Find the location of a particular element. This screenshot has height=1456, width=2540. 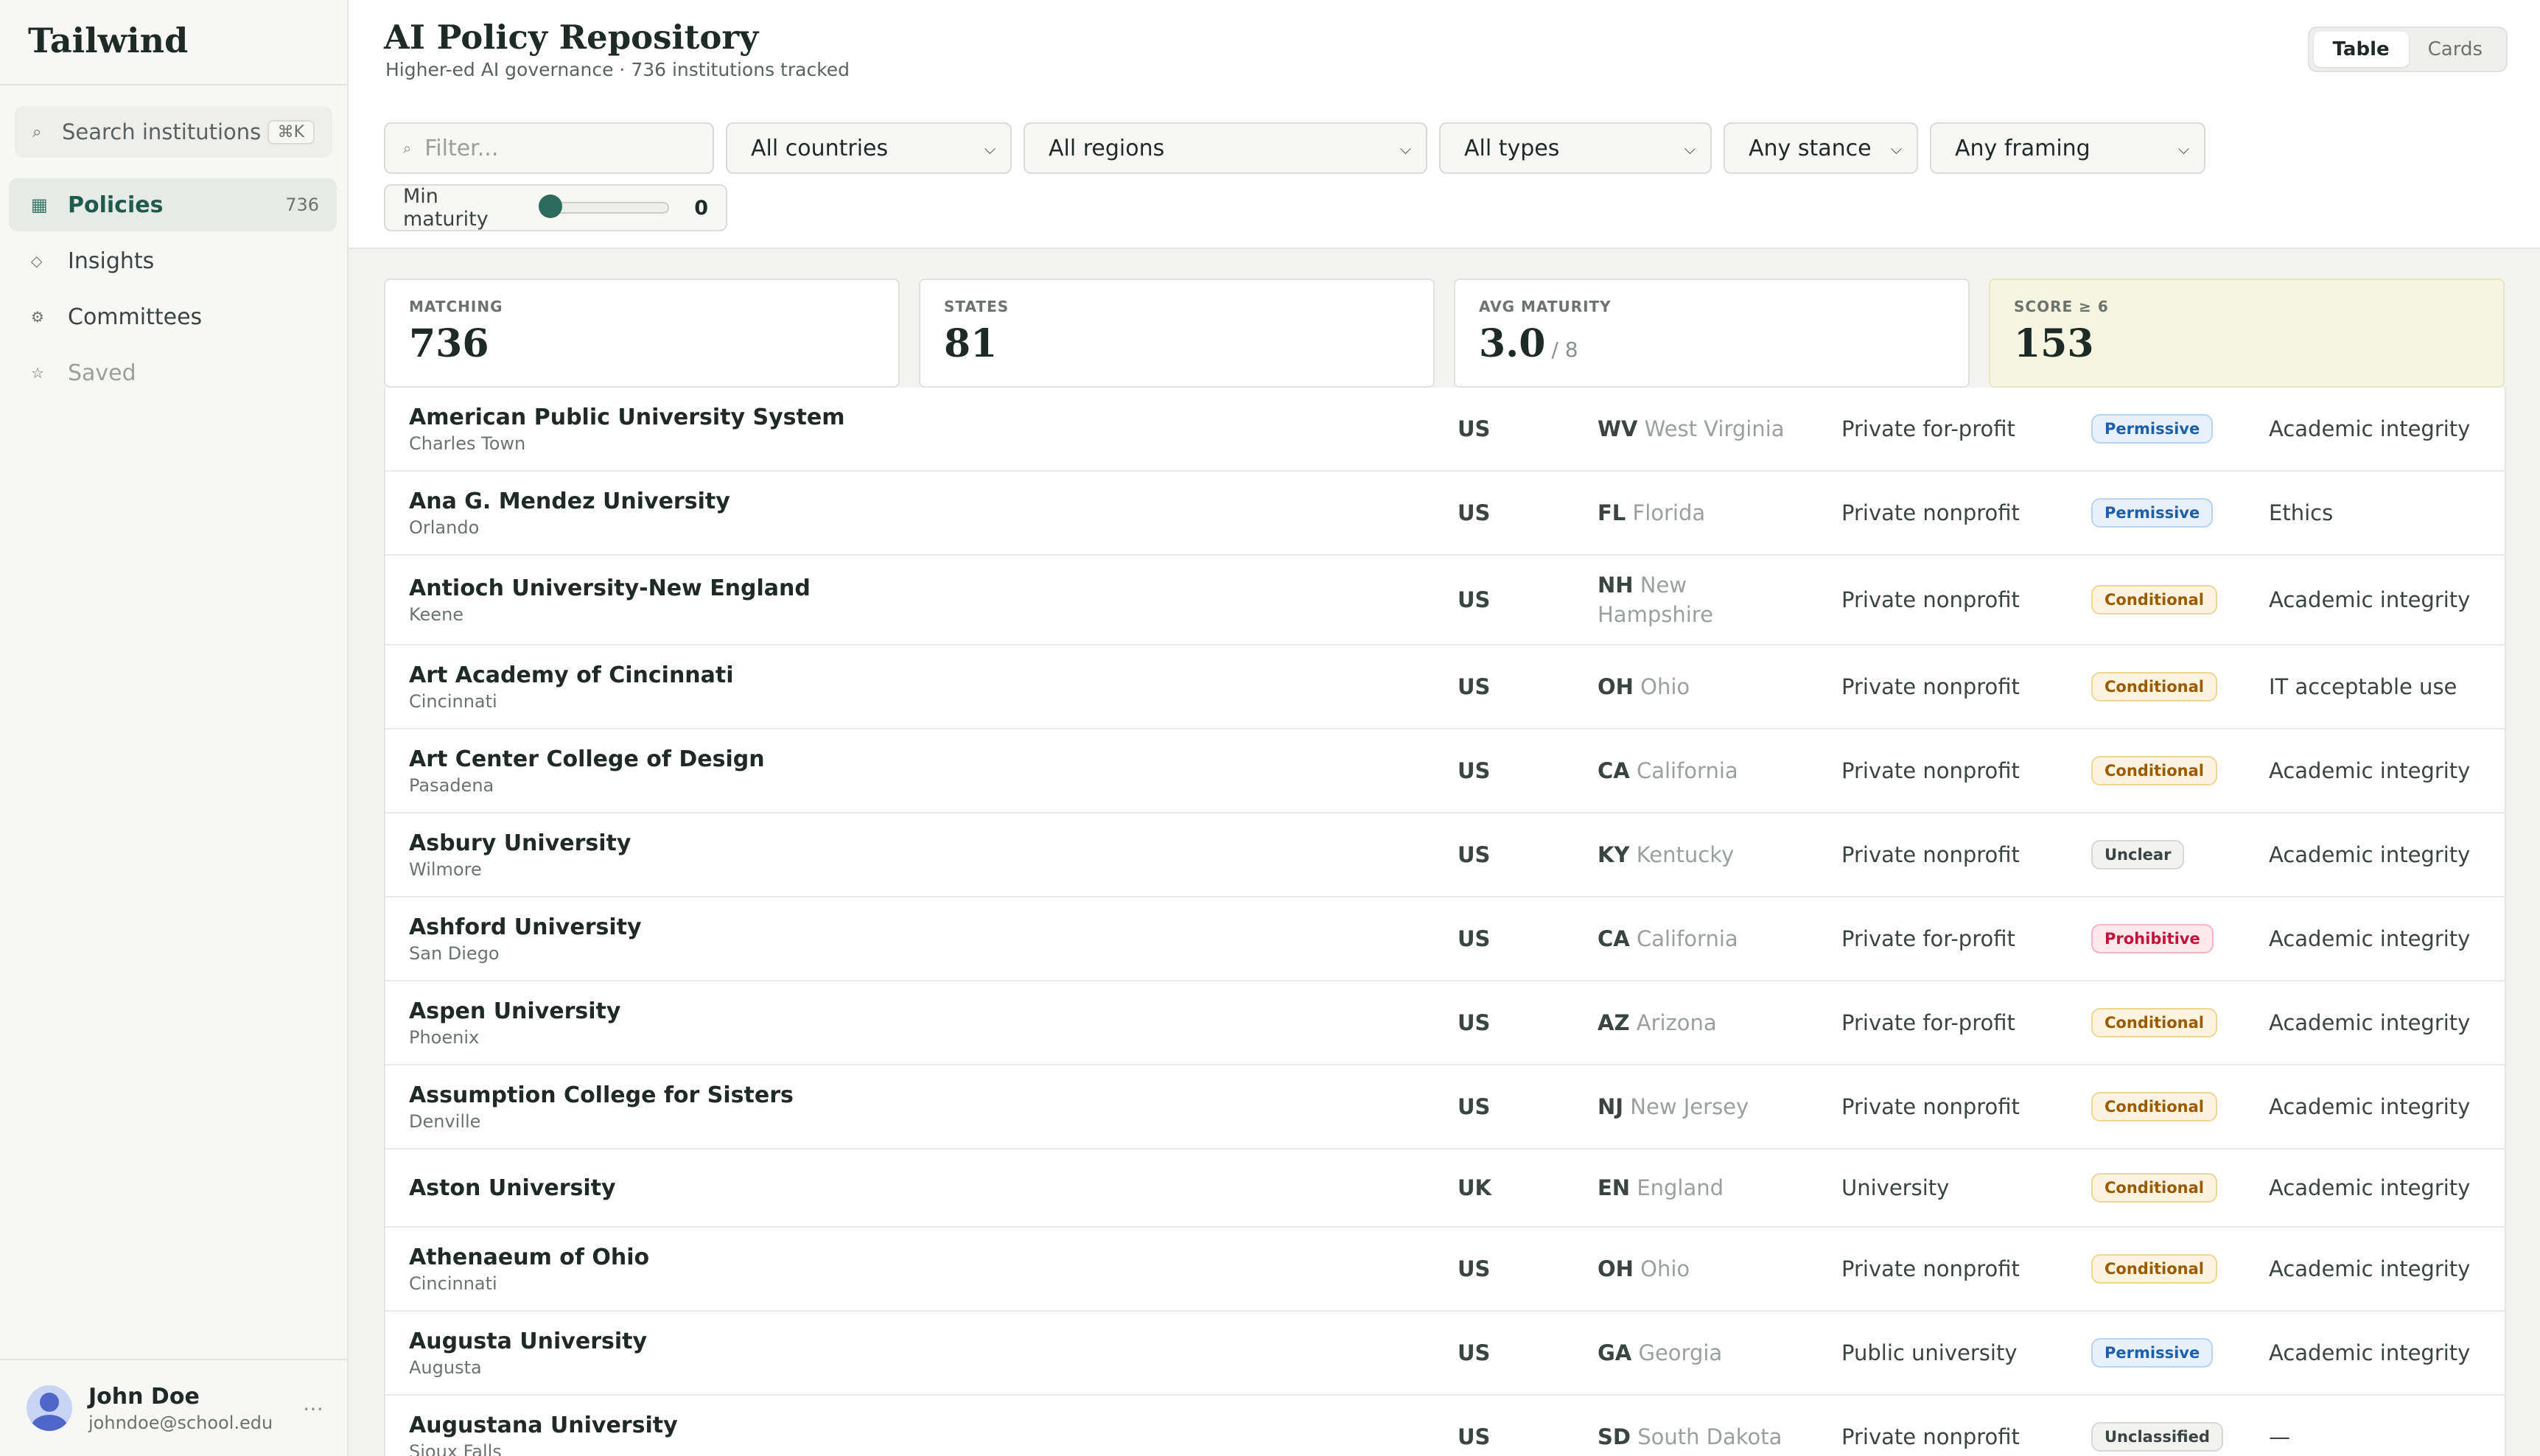

institution-name: Art Academy of Cincinnati is located at coordinates (888, 675).